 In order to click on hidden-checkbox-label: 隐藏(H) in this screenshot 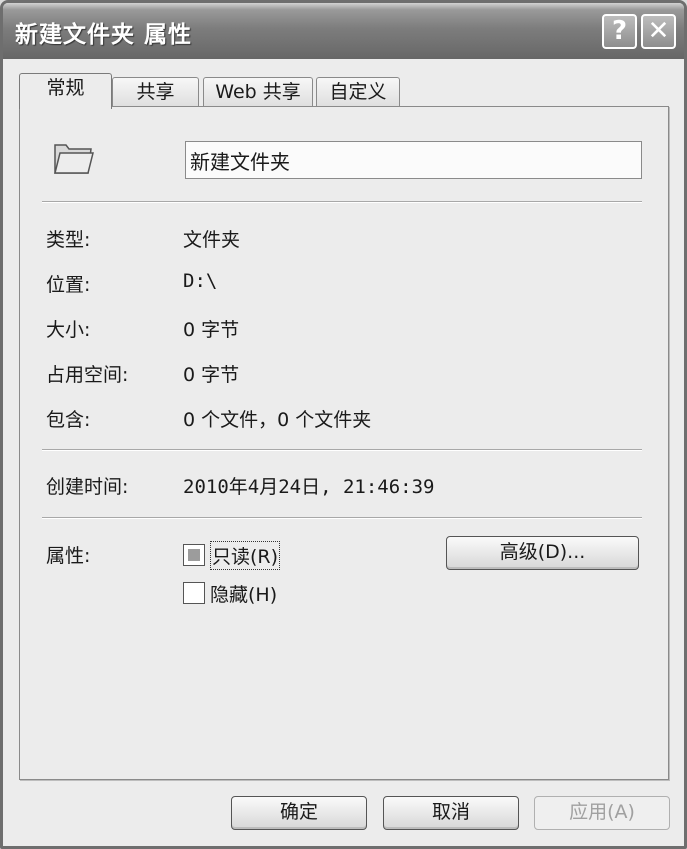, I will do `click(243, 593)`.